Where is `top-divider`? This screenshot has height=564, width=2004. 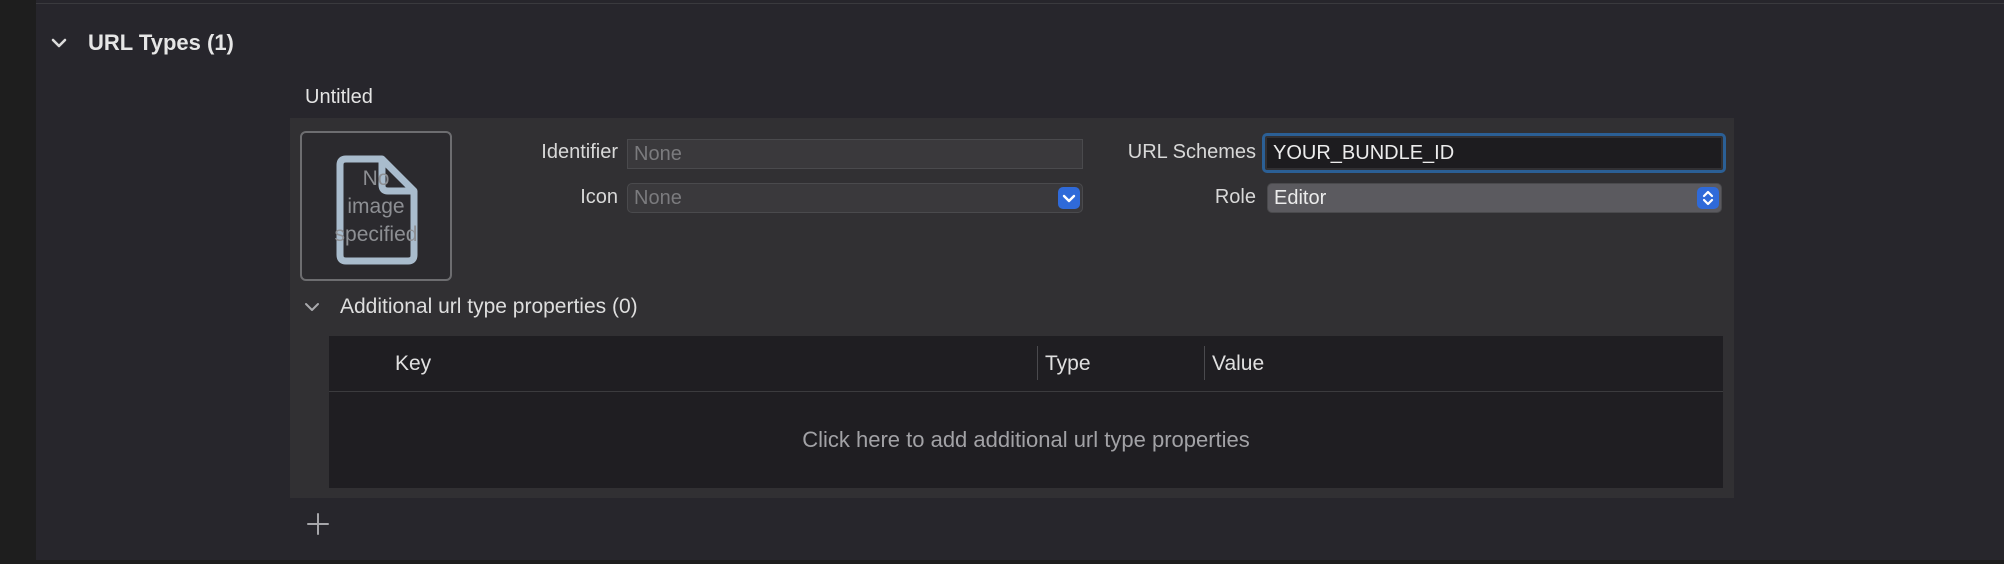
top-divider is located at coordinates (1020, 3).